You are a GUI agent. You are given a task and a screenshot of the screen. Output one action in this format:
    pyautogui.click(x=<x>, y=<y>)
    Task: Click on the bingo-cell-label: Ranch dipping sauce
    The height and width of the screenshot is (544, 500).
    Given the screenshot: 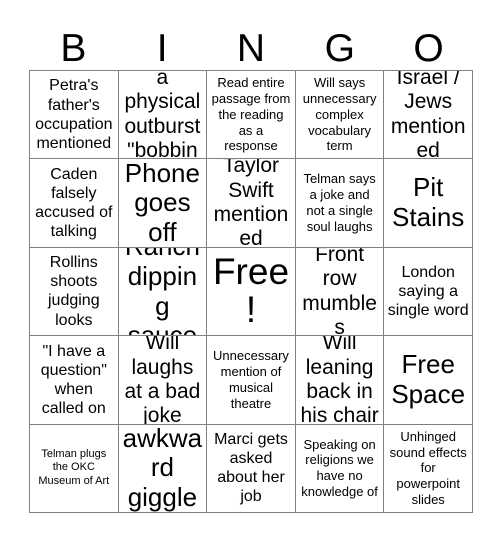 What is the action you would take?
    pyautogui.click(x=162, y=292)
    